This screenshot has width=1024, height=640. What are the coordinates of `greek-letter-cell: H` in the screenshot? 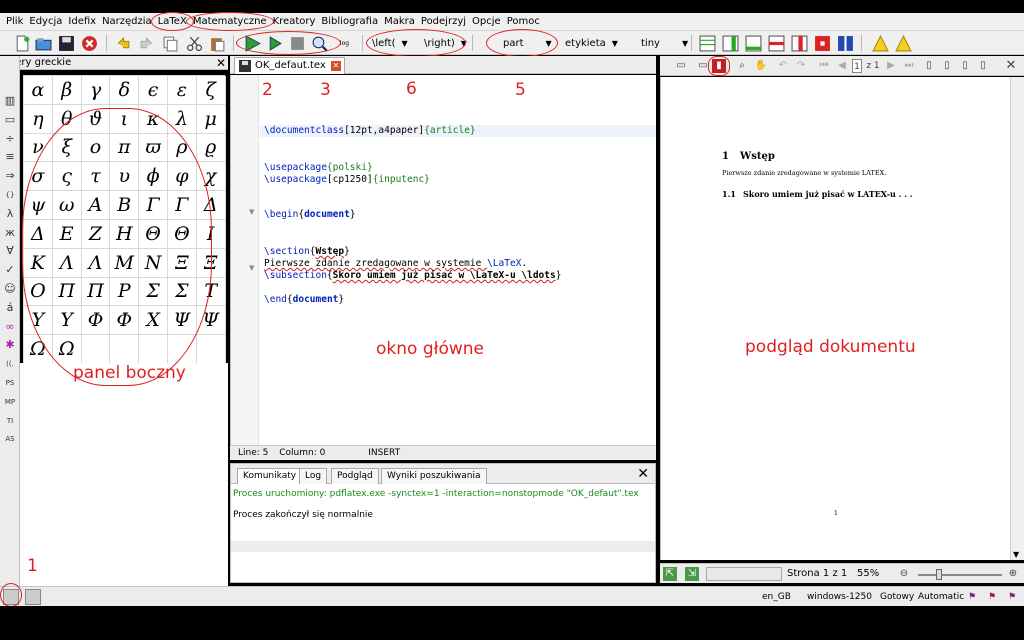 It's located at (125, 234).